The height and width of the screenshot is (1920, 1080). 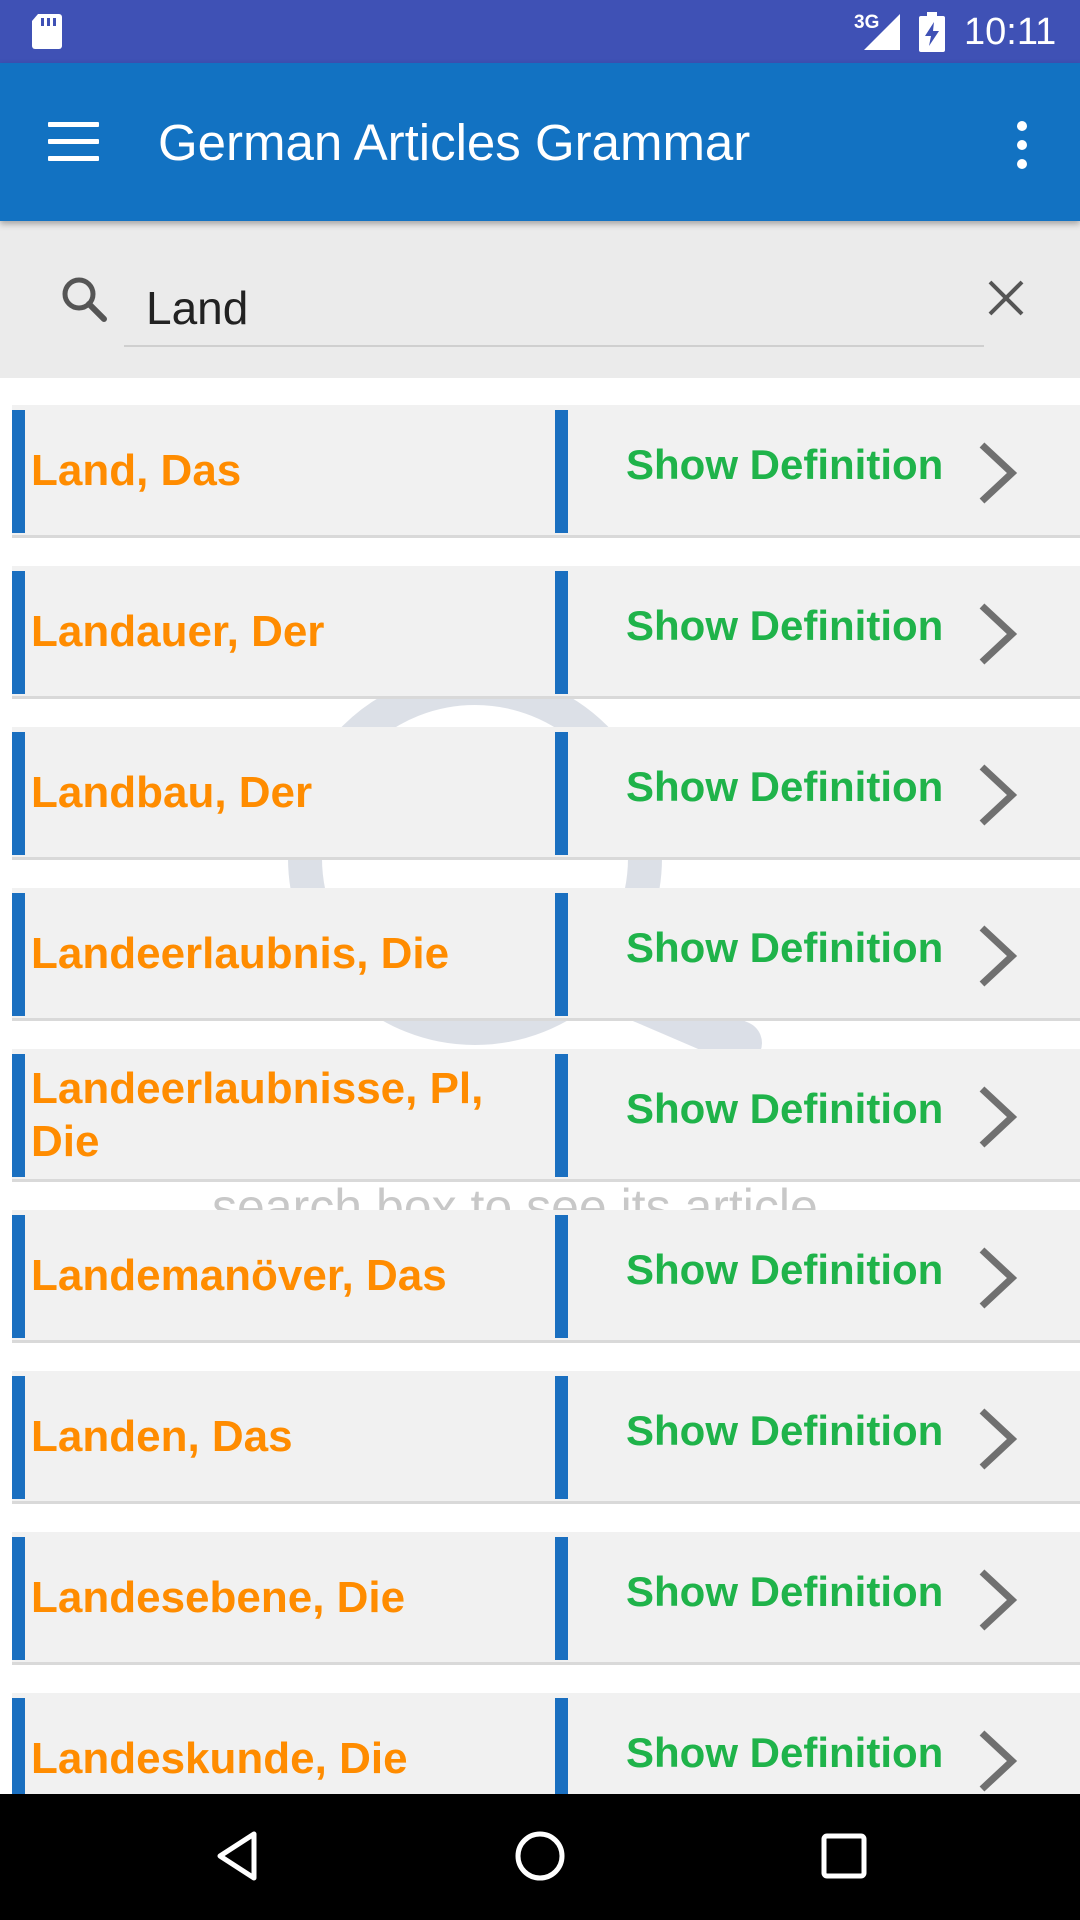 I want to click on word-label: Landemanöver, Das, so click(x=239, y=1276).